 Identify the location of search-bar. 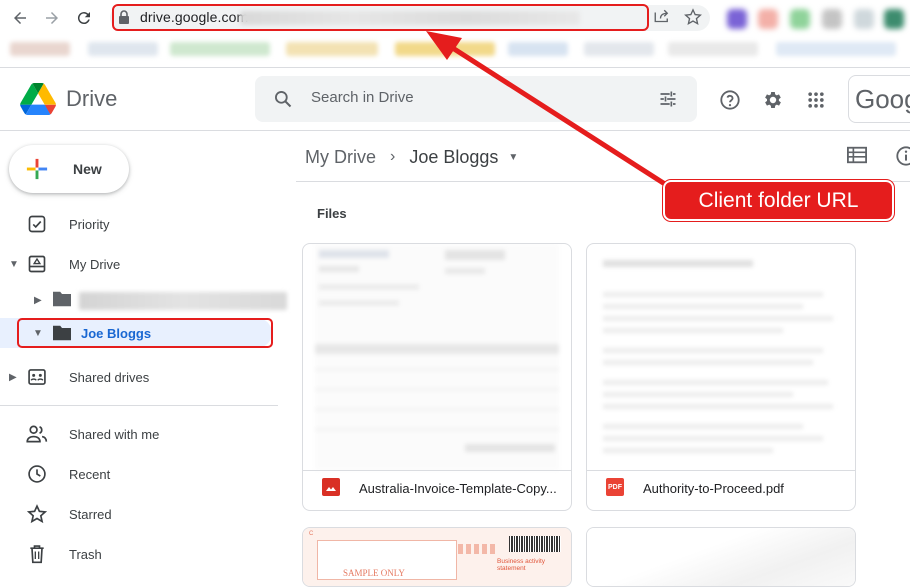
(476, 99).